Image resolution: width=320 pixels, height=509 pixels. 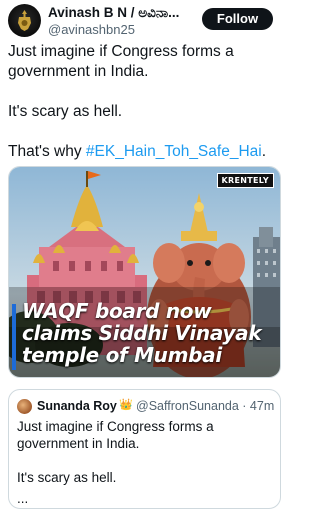 What do you see at coordinates (122, 355) in the screenshot?
I see `caption-line-text: temple of Mumbai` at bounding box center [122, 355].